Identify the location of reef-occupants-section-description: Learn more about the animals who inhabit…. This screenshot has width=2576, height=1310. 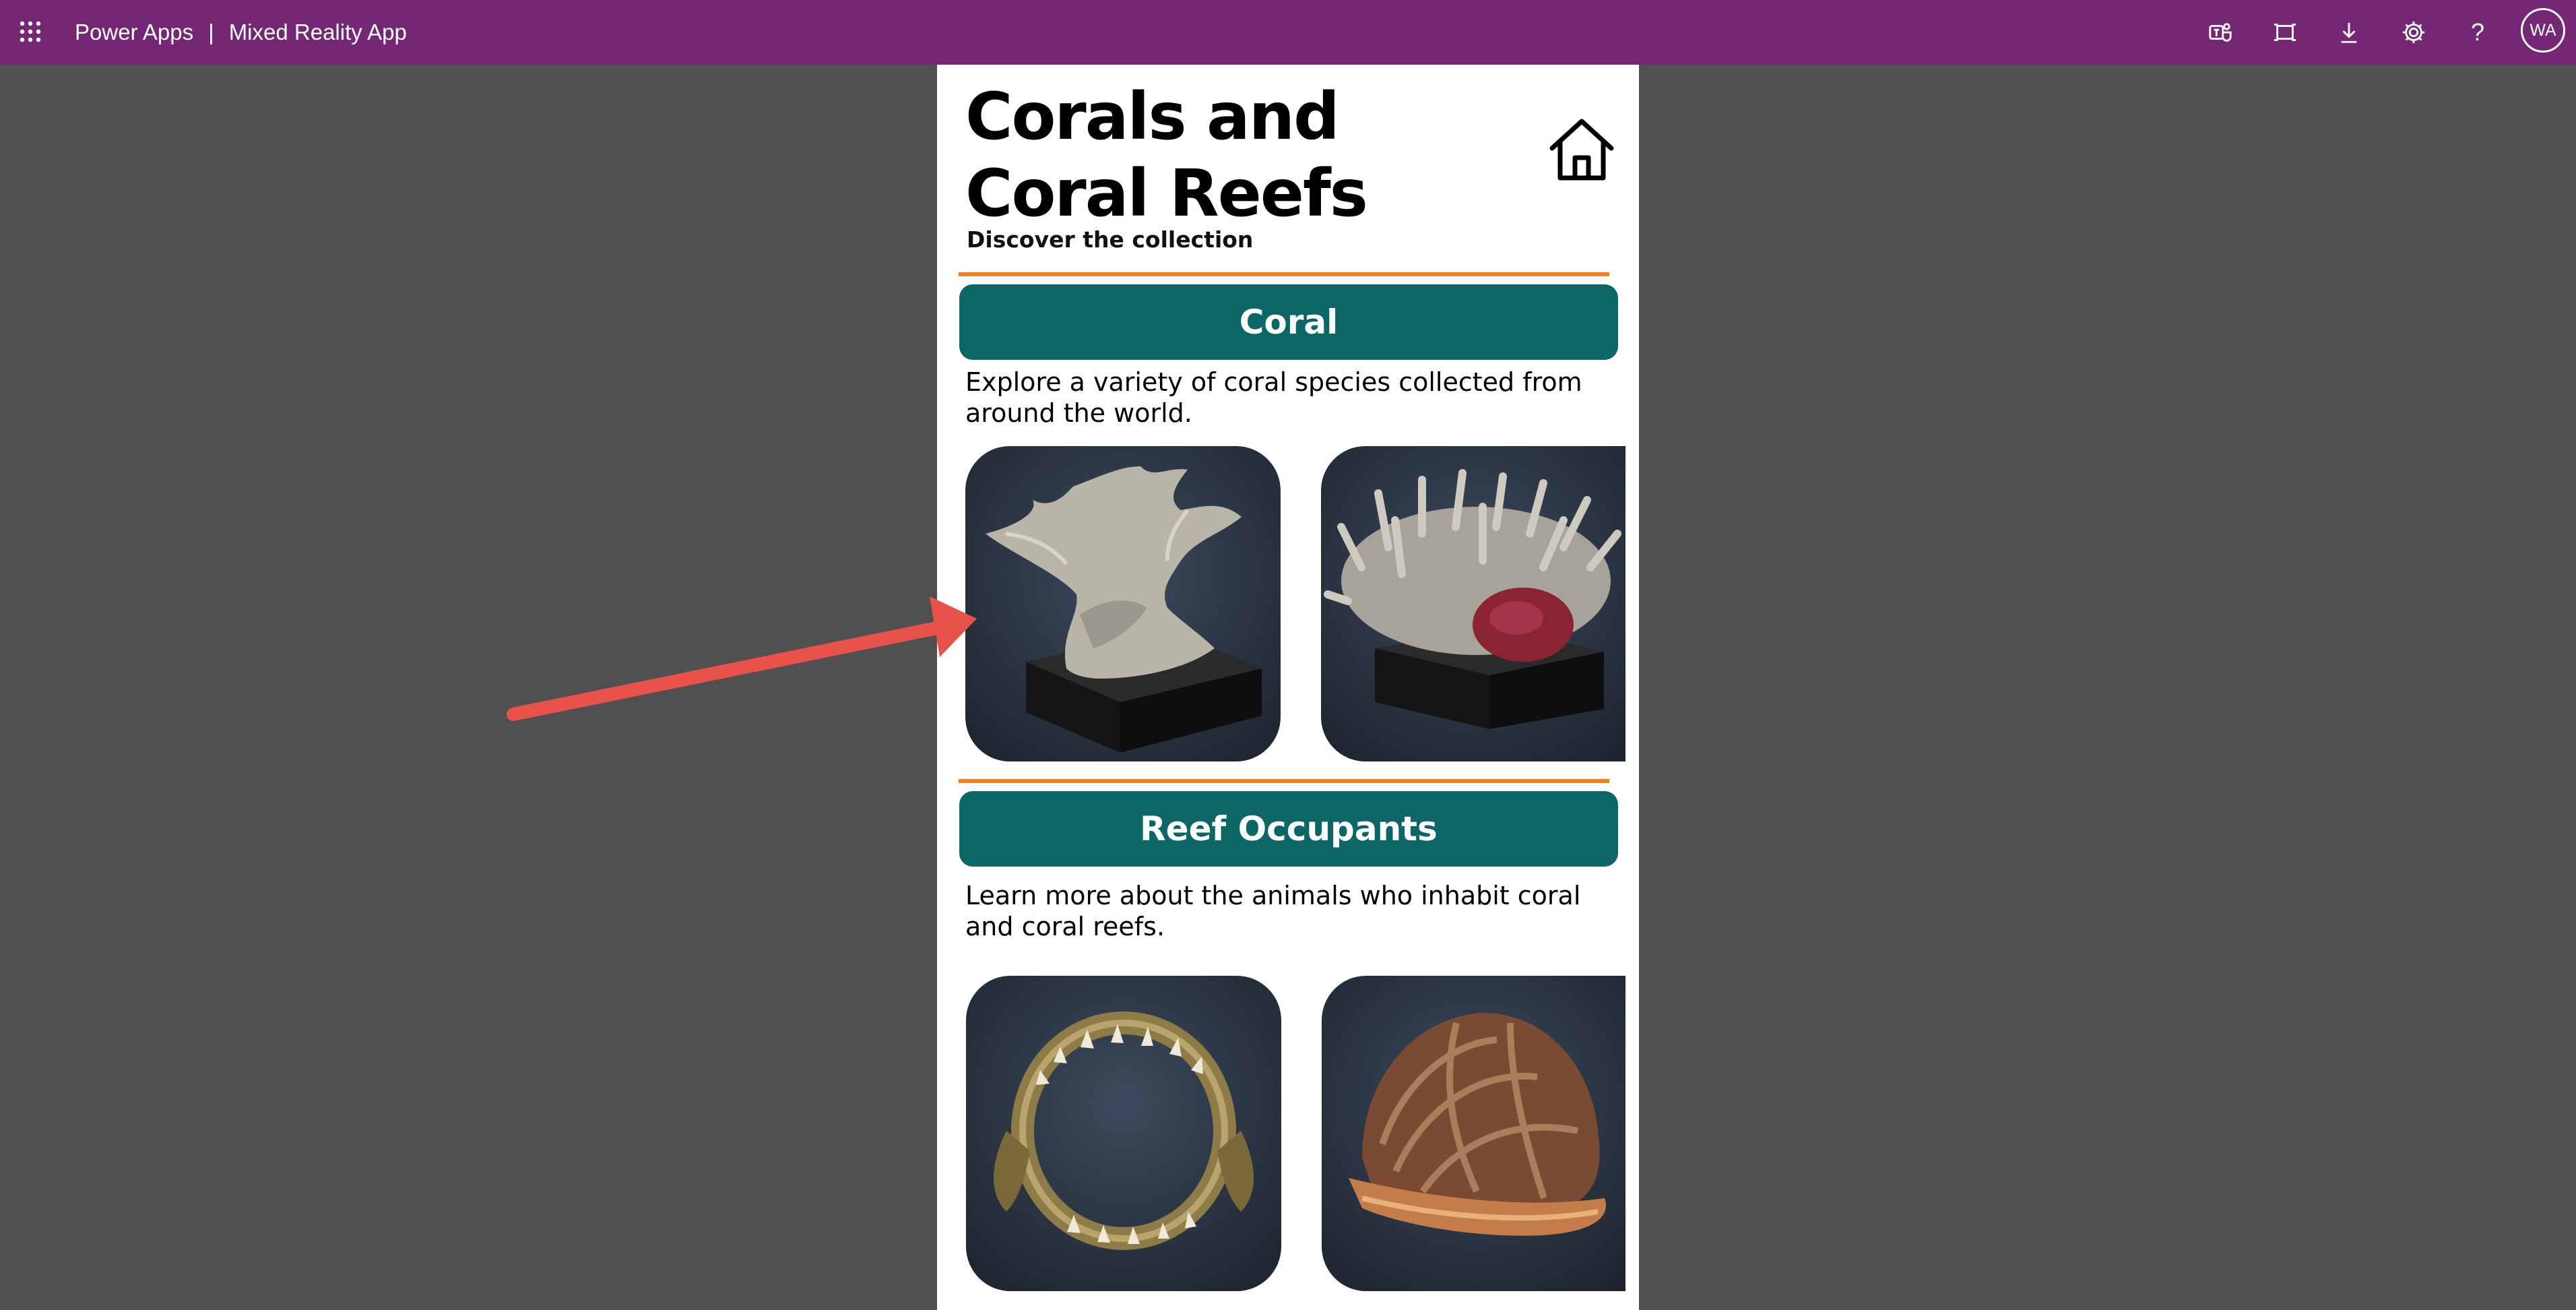
(1273, 911).